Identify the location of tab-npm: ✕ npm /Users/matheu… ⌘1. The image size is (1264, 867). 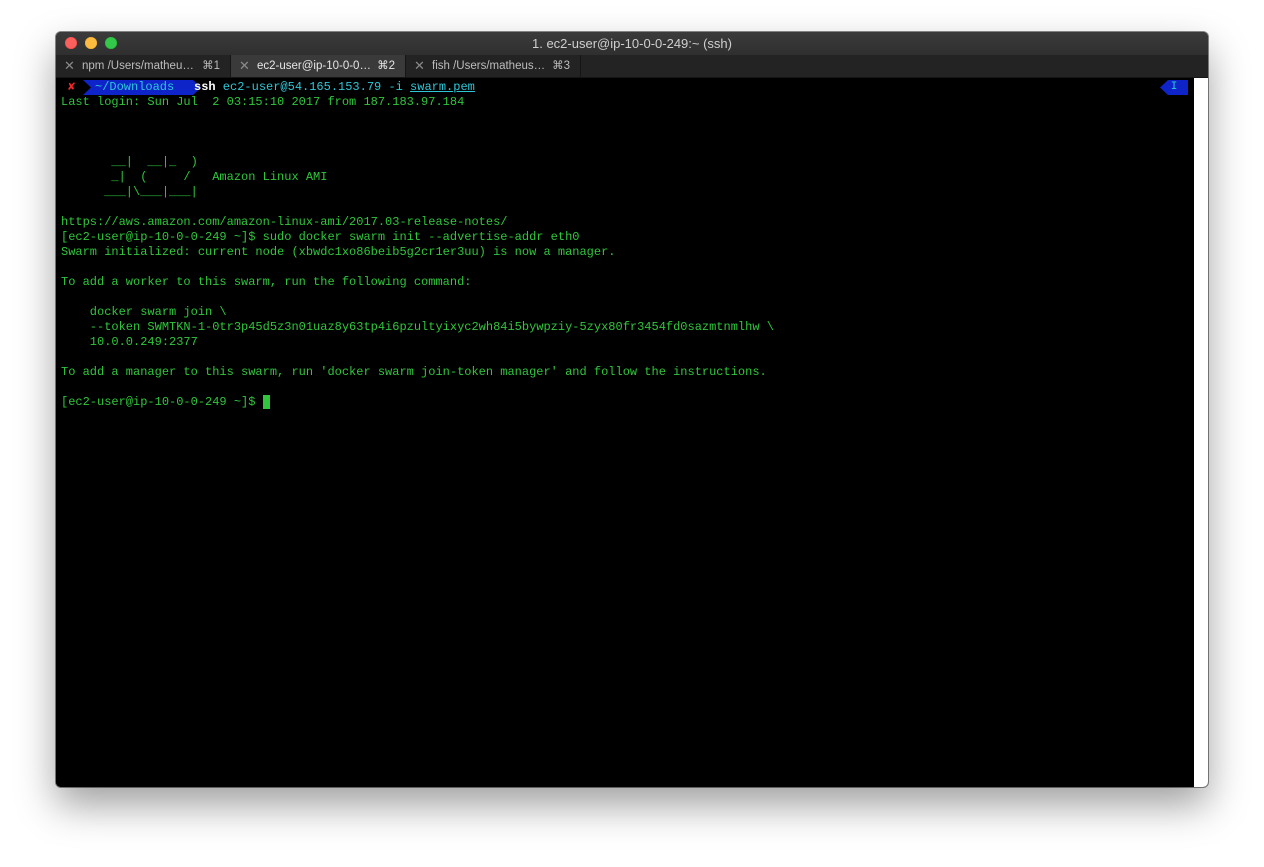
(143, 66).